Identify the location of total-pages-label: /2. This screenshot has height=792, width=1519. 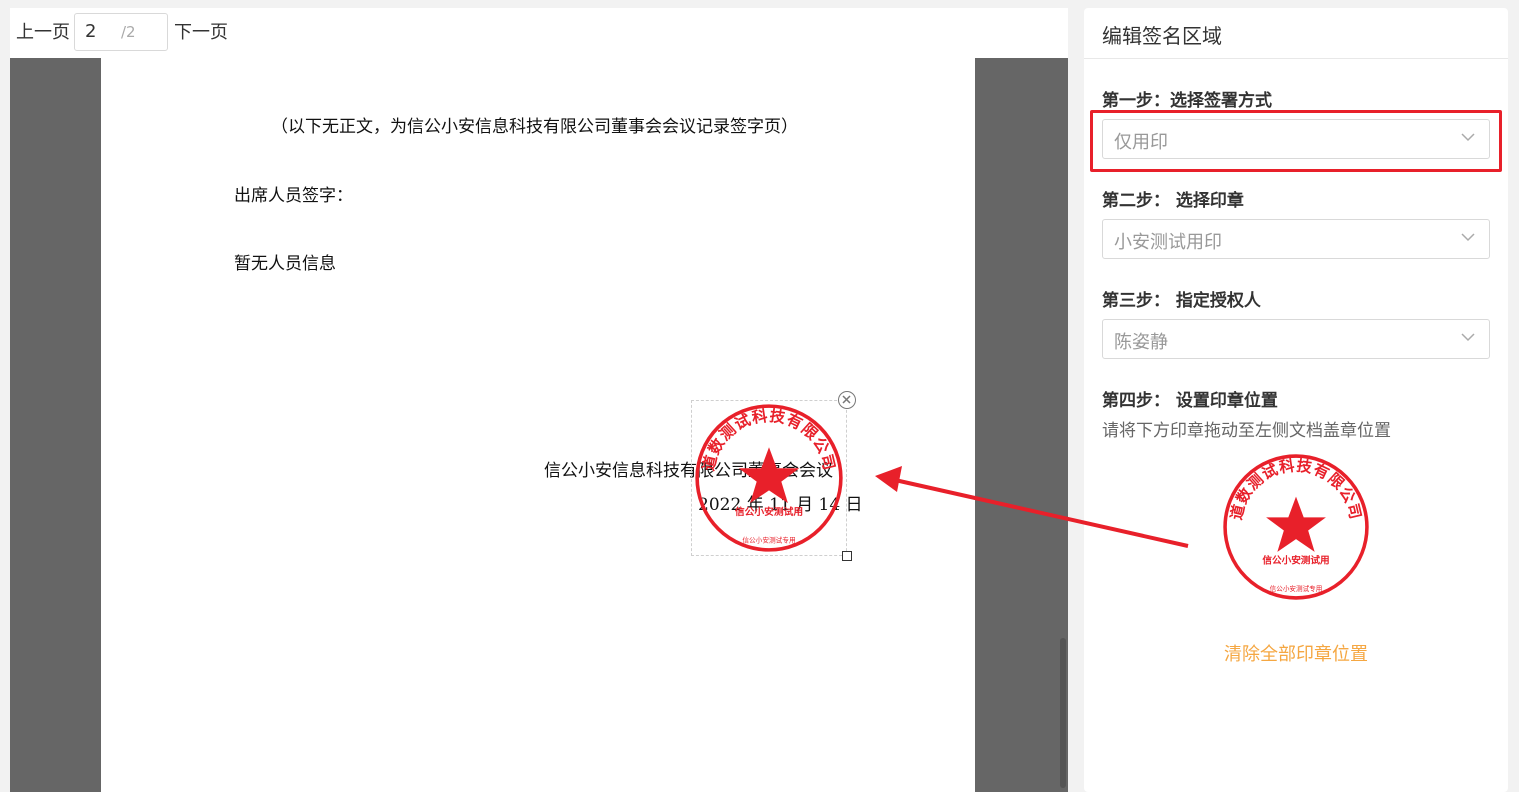
(128, 32).